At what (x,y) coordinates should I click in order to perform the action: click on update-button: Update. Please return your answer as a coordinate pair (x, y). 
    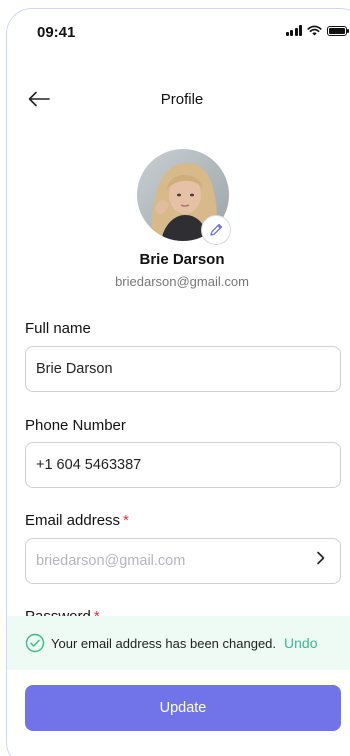
    Looking at the image, I should click on (183, 708).